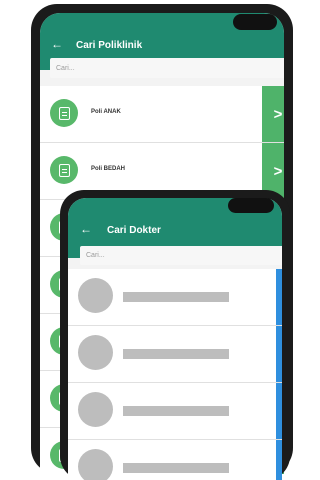 This screenshot has width=320, height=480. What do you see at coordinates (106, 112) in the screenshot?
I see `item-label: Poli ANAK` at bounding box center [106, 112].